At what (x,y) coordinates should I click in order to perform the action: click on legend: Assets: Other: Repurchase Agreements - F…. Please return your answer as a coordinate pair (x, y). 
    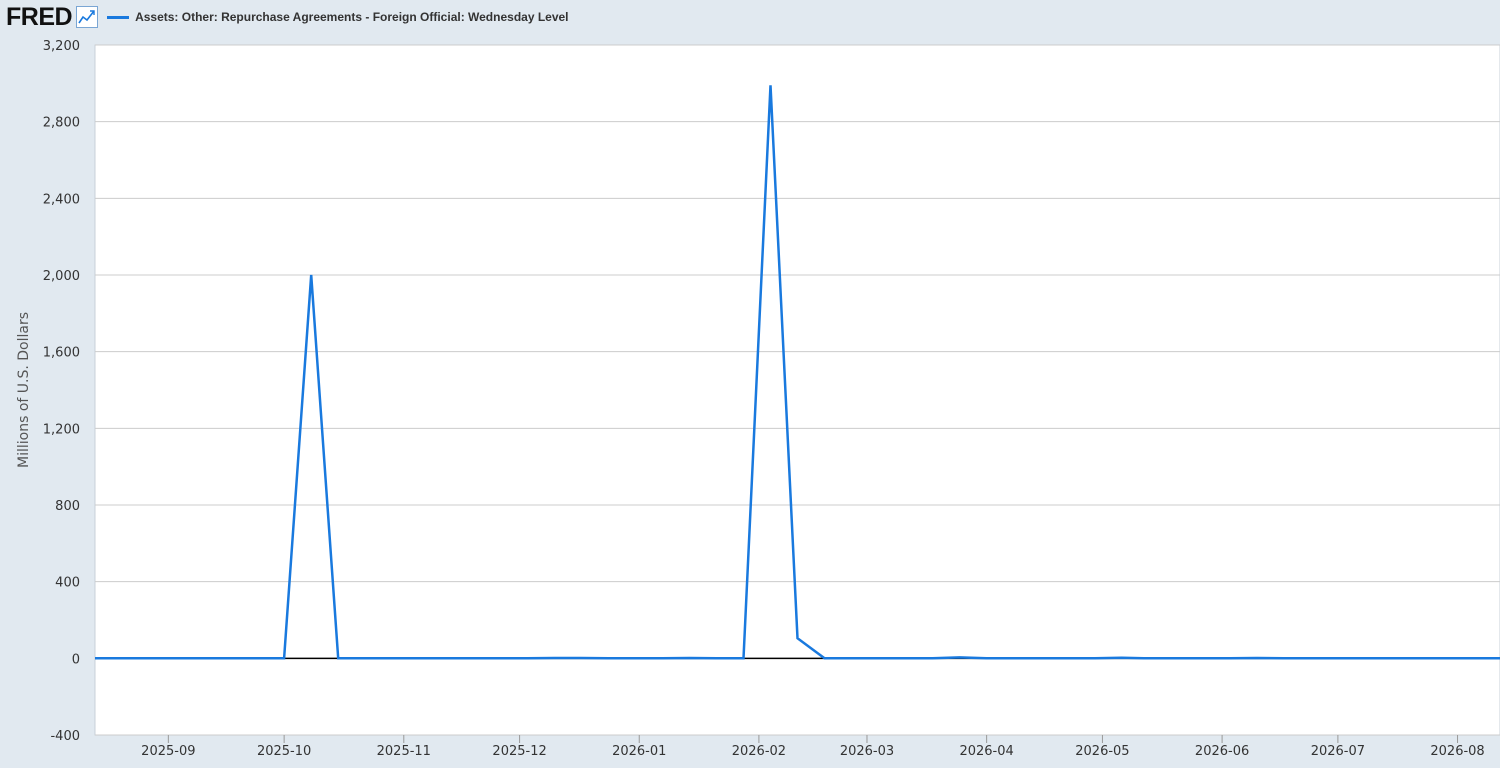
    Looking at the image, I should click on (338, 17).